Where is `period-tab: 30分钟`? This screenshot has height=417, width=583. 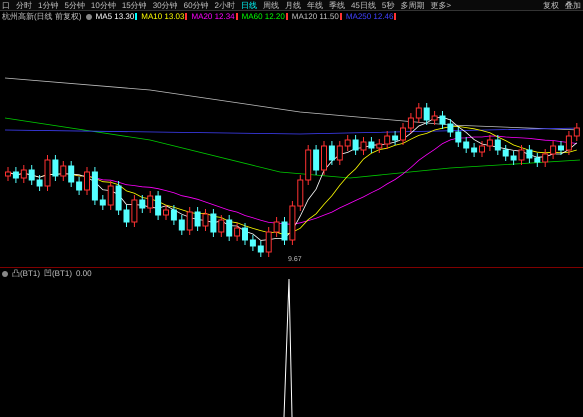
period-tab: 30分钟 is located at coordinates (165, 5).